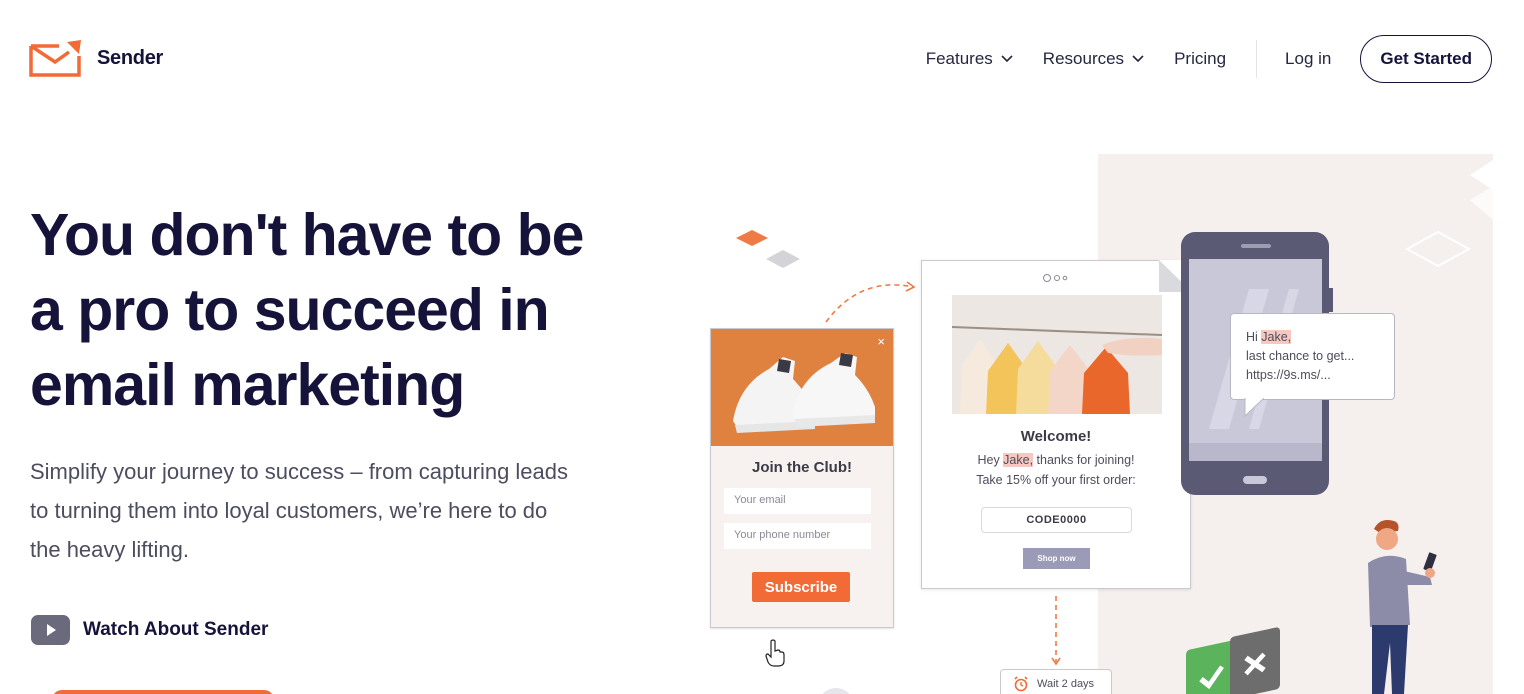 Image resolution: width=1524 pixels, height=694 pixels. I want to click on play-icon, so click(50, 630).